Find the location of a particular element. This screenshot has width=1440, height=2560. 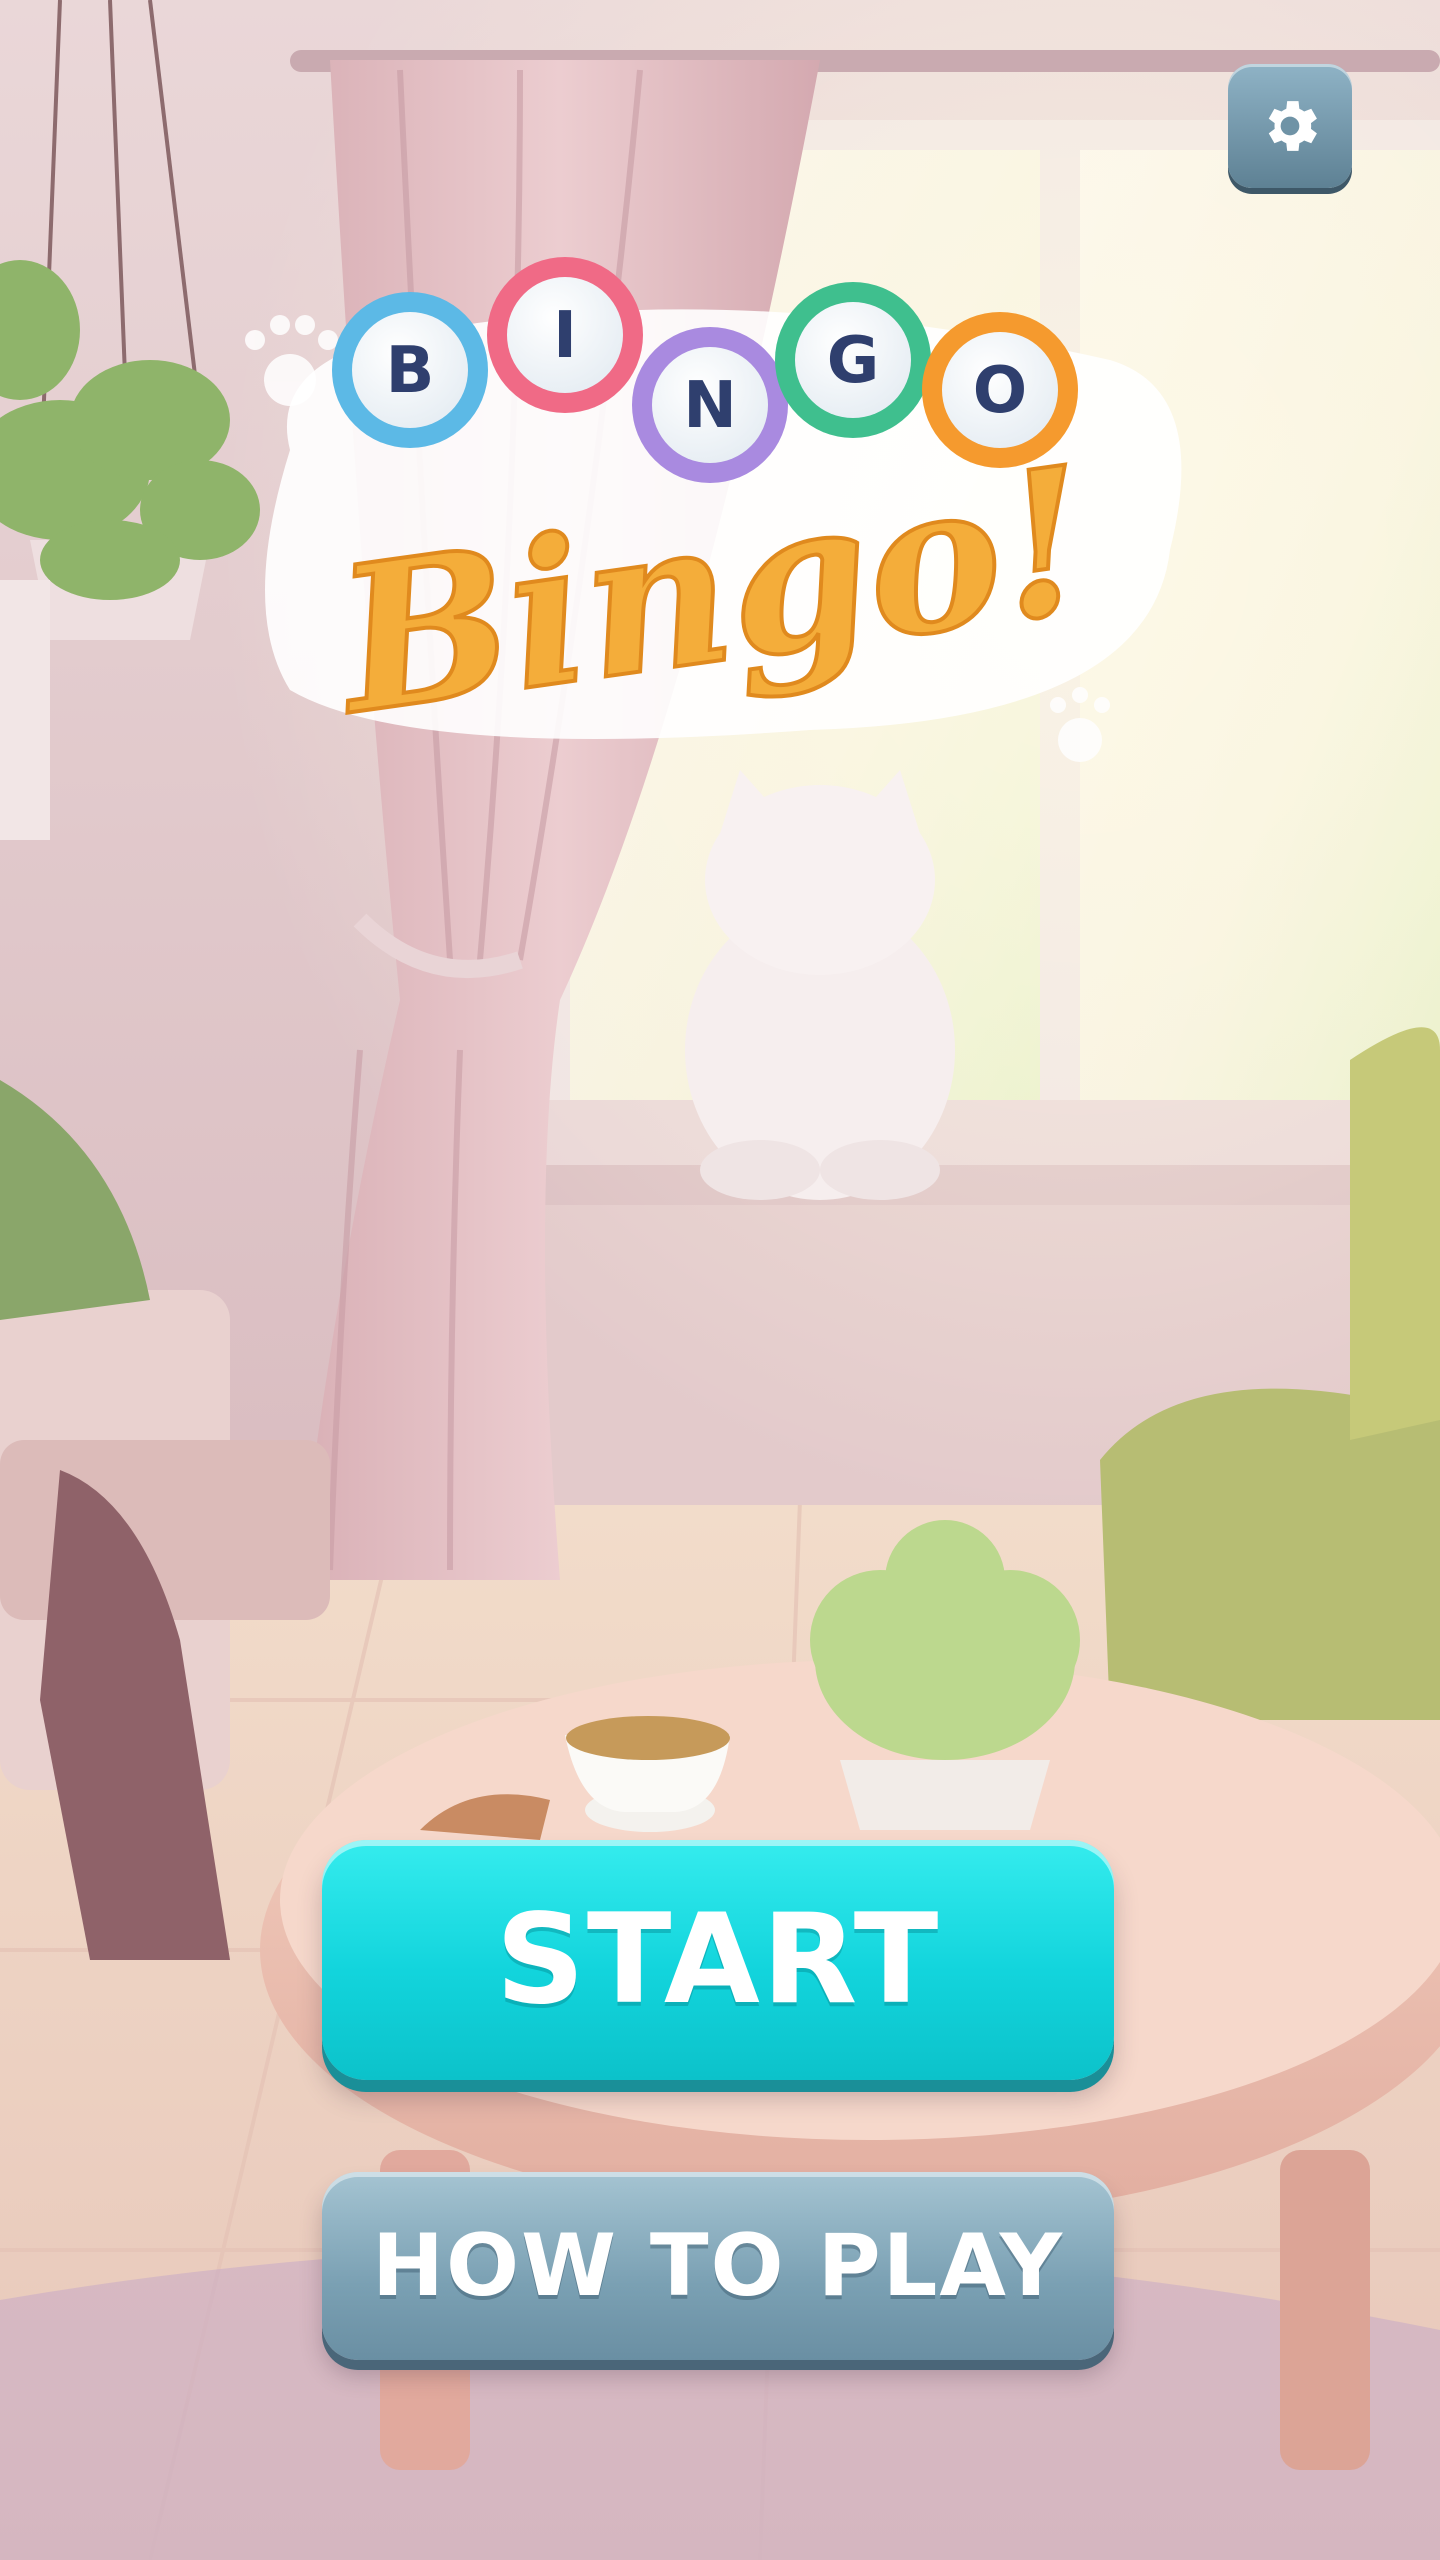

logo-ball-letter: O is located at coordinates (1000, 391).